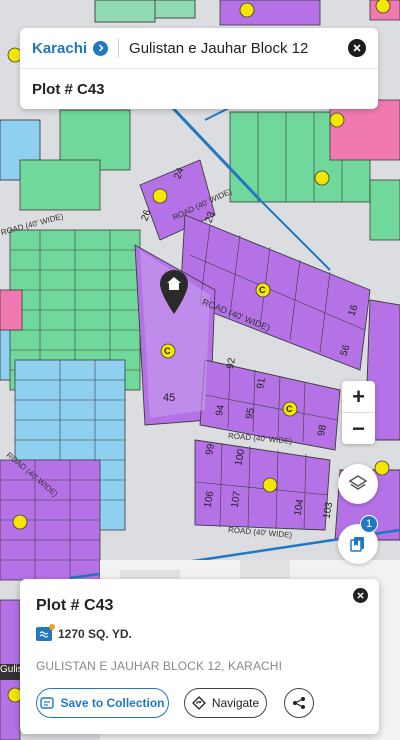 This screenshot has height=740, width=400. I want to click on plot-number-label: 45, so click(169, 398).